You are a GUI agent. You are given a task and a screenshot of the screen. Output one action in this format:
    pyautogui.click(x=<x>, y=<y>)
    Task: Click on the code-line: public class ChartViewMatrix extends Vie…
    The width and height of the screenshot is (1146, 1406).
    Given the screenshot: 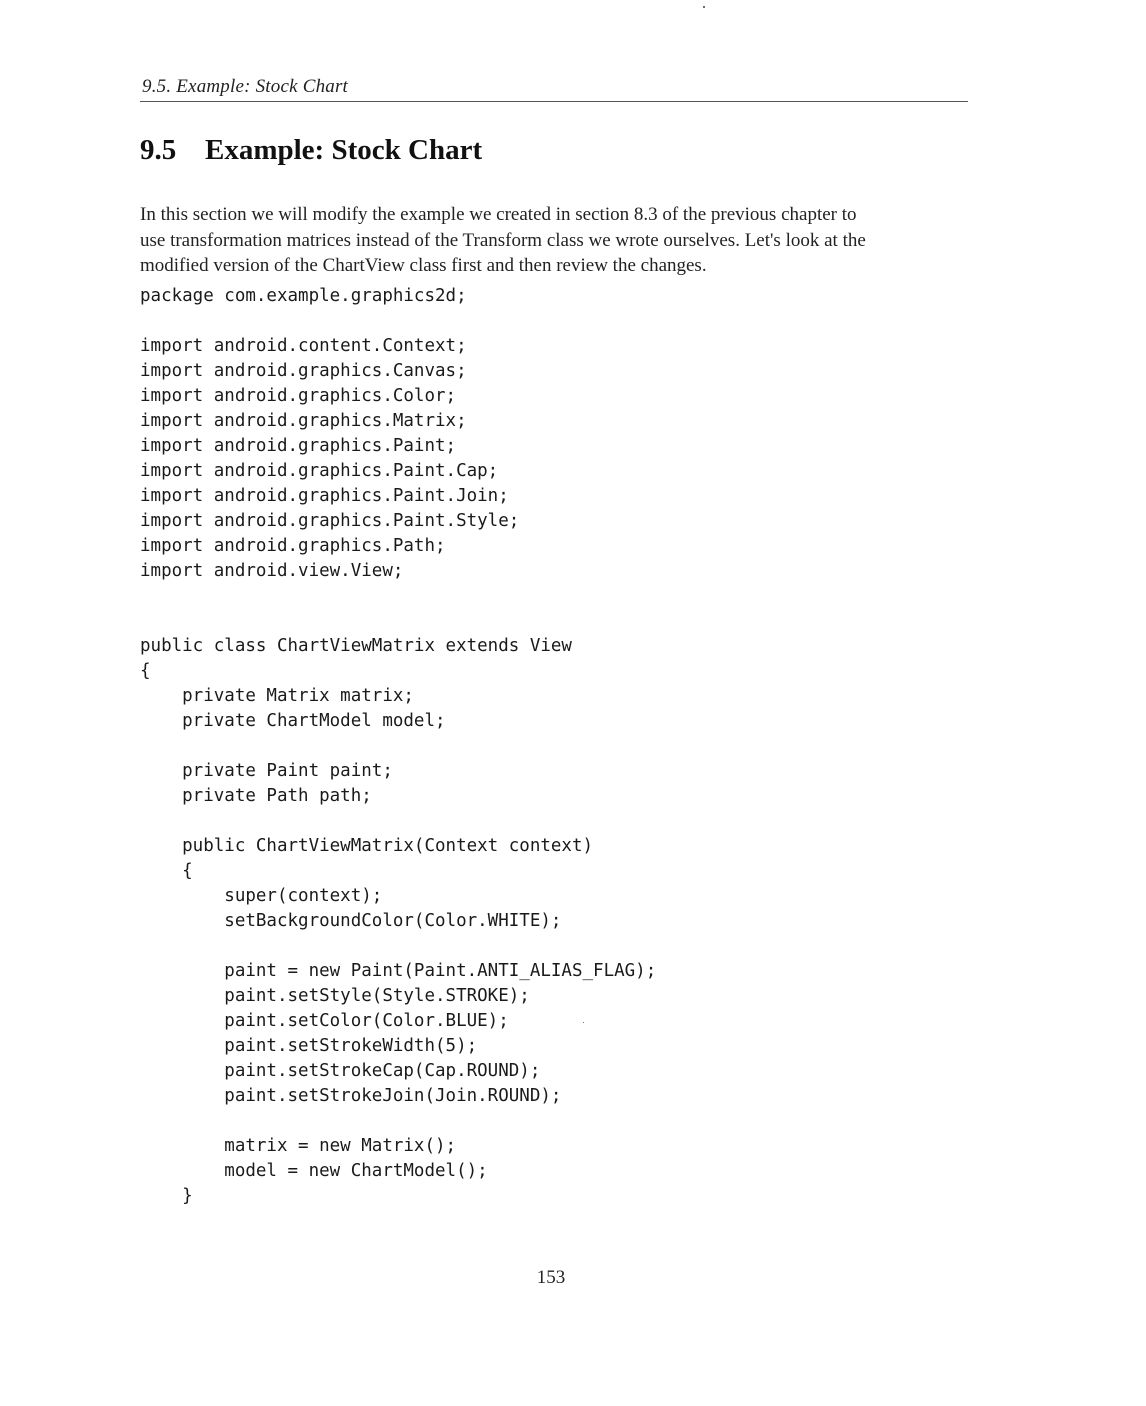 What is the action you would take?
    pyautogui.click(x=356, y=646)
    